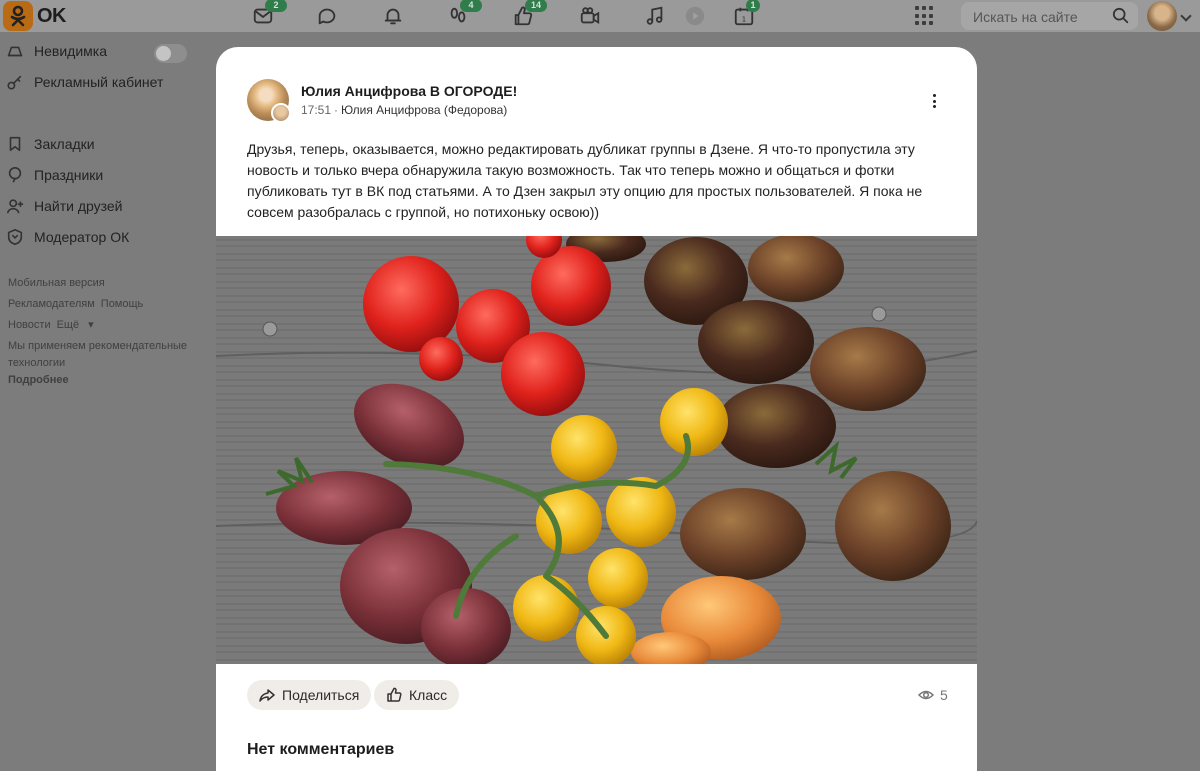  Describe the element at coordinates (122, 304) in the screenshot. I see `help-link: Помощь` at that location.